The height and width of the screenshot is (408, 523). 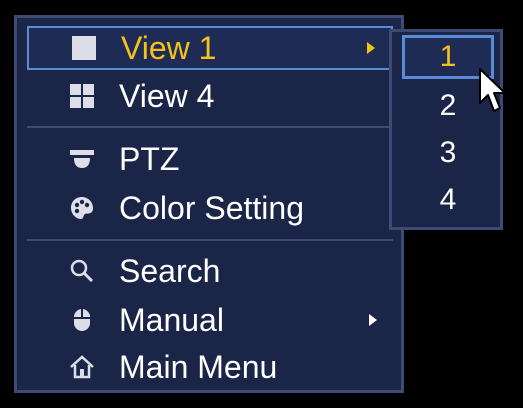 What do you see at coordinates (446, 129) in the screenshot?
I see `view-submenu: 1 2 3 4` at bounding box center [446, 129].